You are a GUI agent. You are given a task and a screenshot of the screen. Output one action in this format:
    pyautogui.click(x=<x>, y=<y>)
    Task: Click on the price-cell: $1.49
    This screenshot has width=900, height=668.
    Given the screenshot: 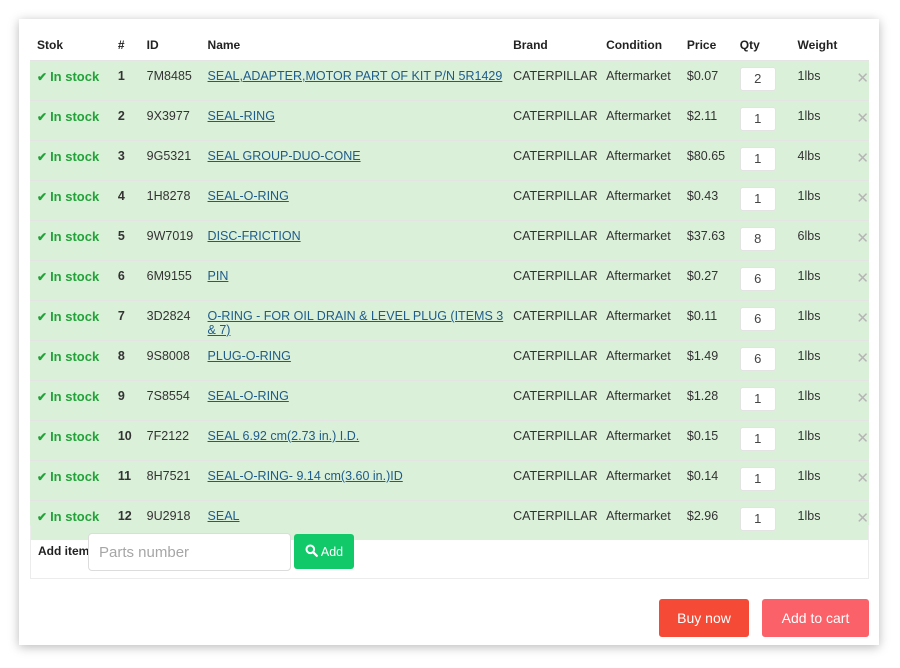 What is the action you would take?
    pyautogui.click(x=706, y=360)
    